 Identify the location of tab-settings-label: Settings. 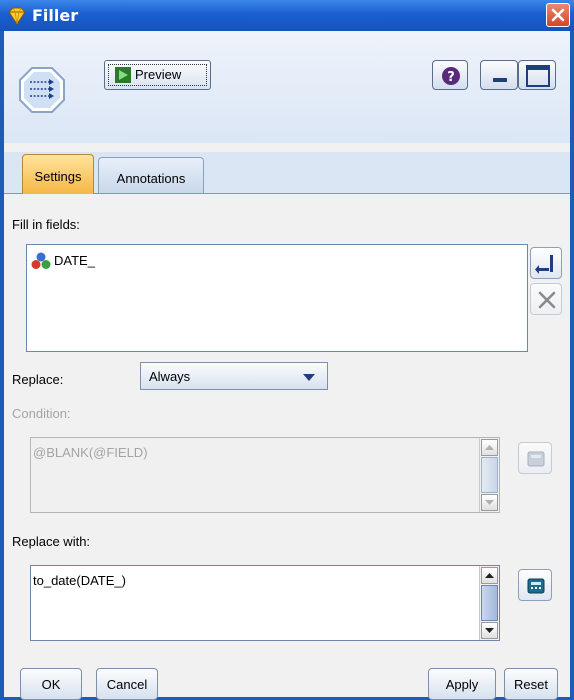
(58, 176).